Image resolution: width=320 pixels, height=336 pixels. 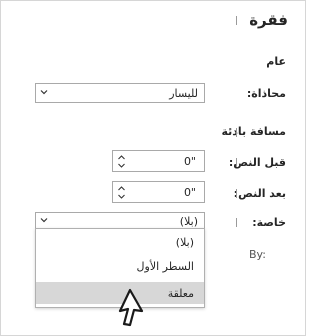 I want to click on special-value: (بلا), so click(x=188, y=221).